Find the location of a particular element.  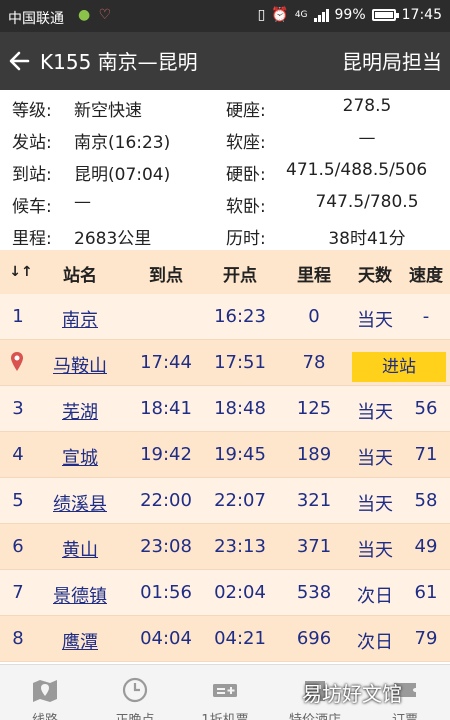

sort-toggle: ↓↑ is located at coordinates (21, 271).